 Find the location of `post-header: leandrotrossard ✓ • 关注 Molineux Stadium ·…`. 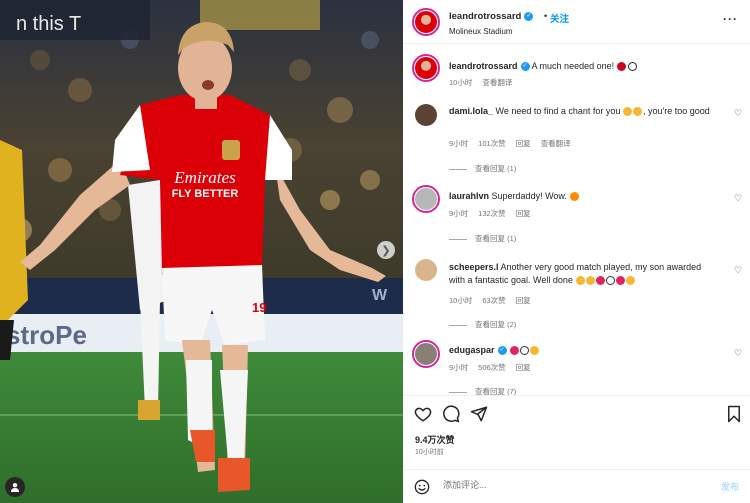

post-header: leandrotrossard ✓ • 关注 Molineux Stadium ·… is located at coordinates (576, 22).